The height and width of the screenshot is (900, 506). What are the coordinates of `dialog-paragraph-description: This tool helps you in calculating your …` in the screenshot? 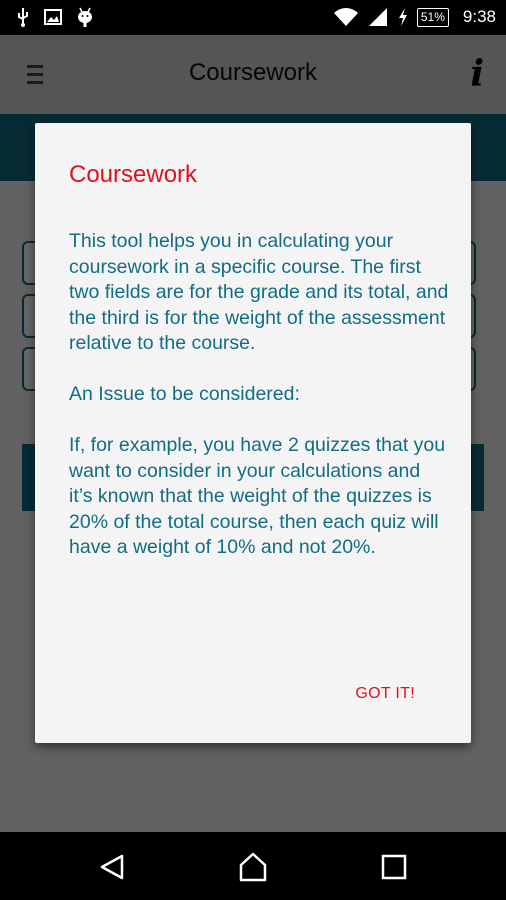 It's located at (259, 292).